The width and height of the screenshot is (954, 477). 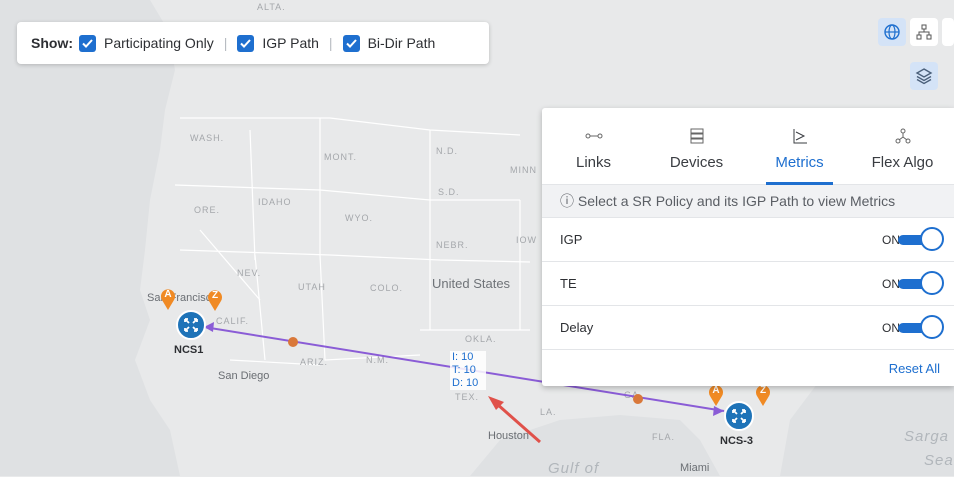 What do you see at coordinates (189, 350) in the screenshot?
I see `node-label-ncs1: NCS1` at bounding box center [189, 350].